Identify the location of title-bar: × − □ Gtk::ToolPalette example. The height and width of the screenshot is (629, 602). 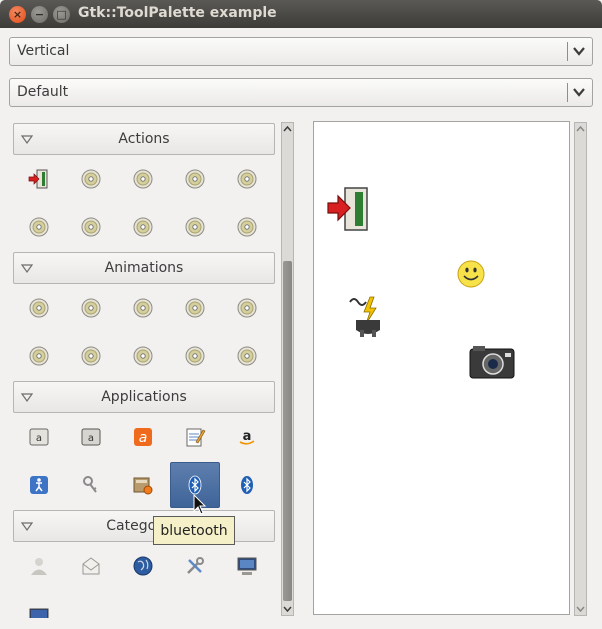
(301, 14).